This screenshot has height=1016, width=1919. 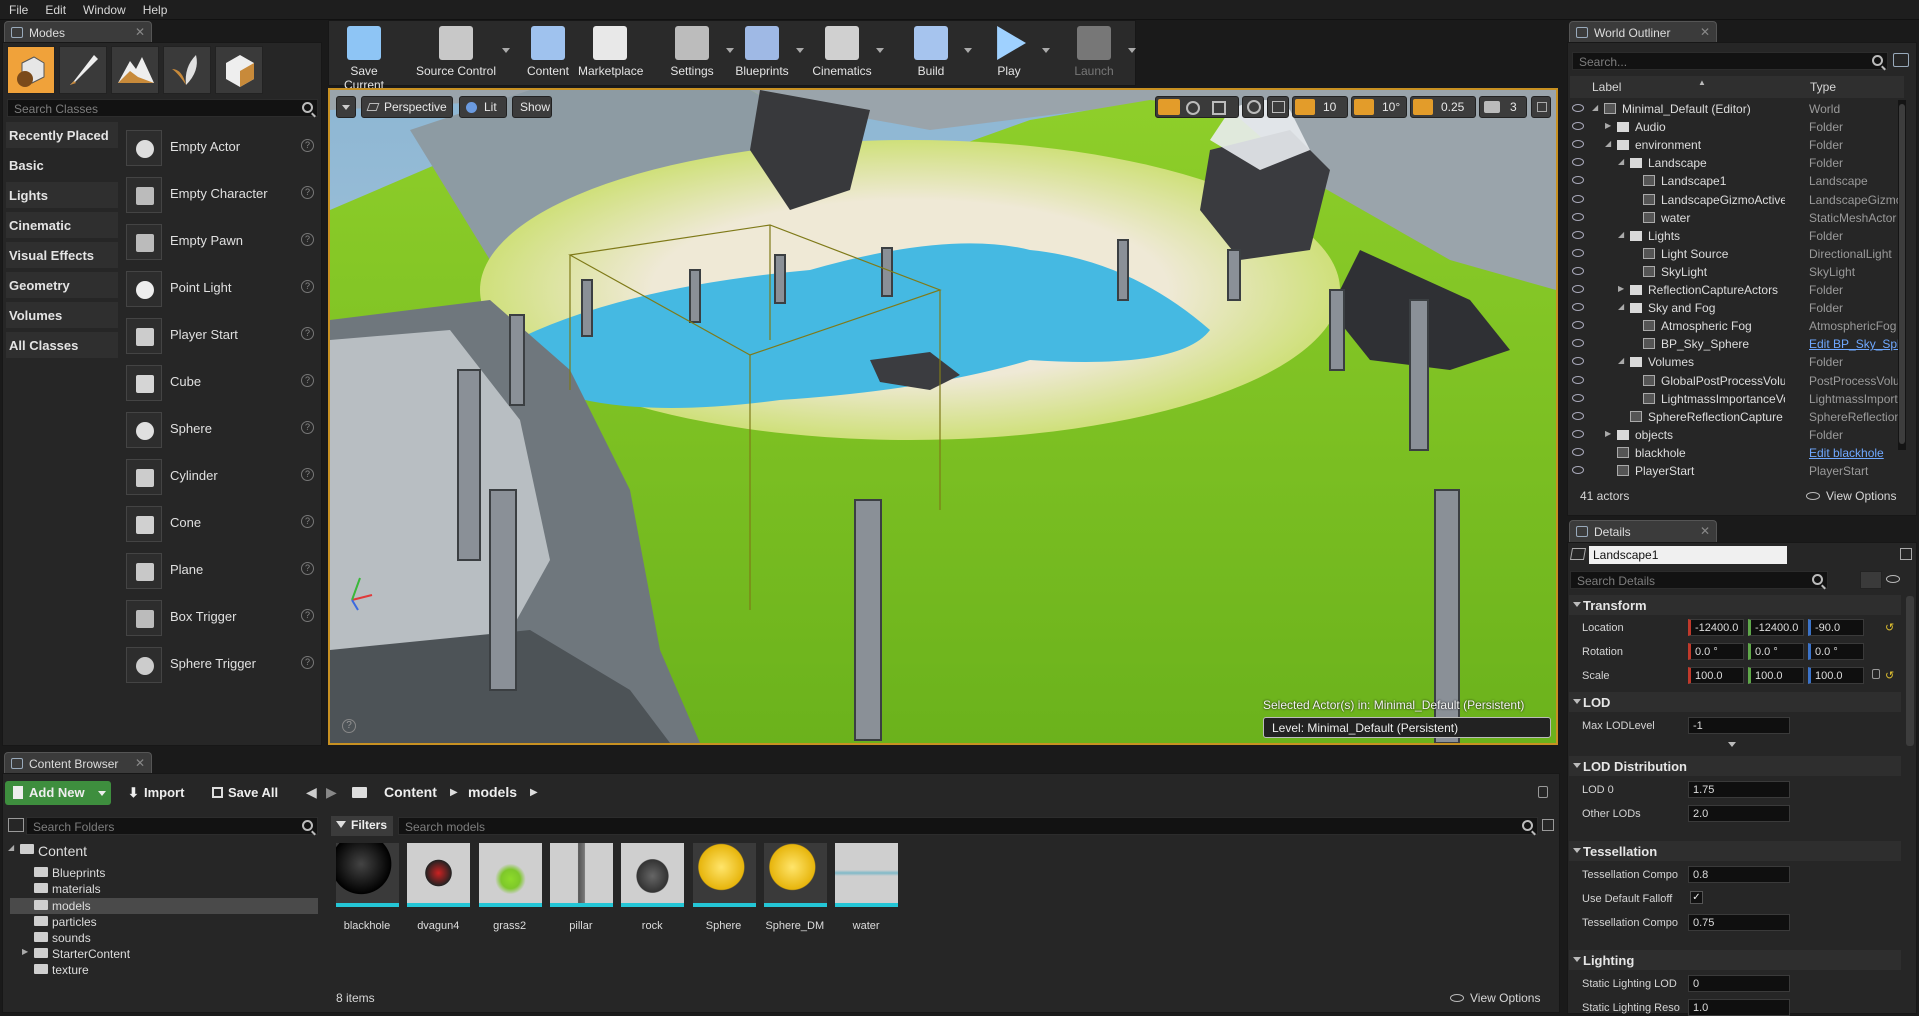 What do you see at coordinates (346, 107) in the screenshot?
I see `viewport-options-button` at bounding box center [346, 107].